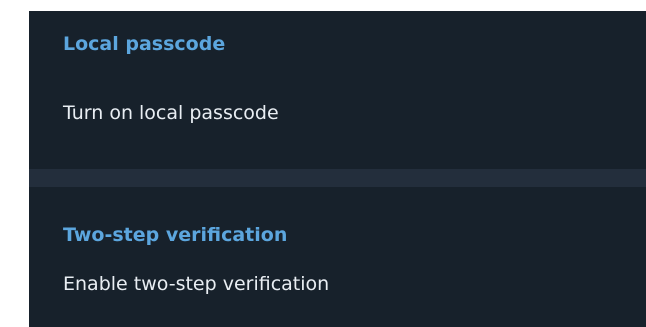 This screenshot has height=327, width=646. I want to click on section-title-two-step-verification: Two-step verification, so click(175, 235).